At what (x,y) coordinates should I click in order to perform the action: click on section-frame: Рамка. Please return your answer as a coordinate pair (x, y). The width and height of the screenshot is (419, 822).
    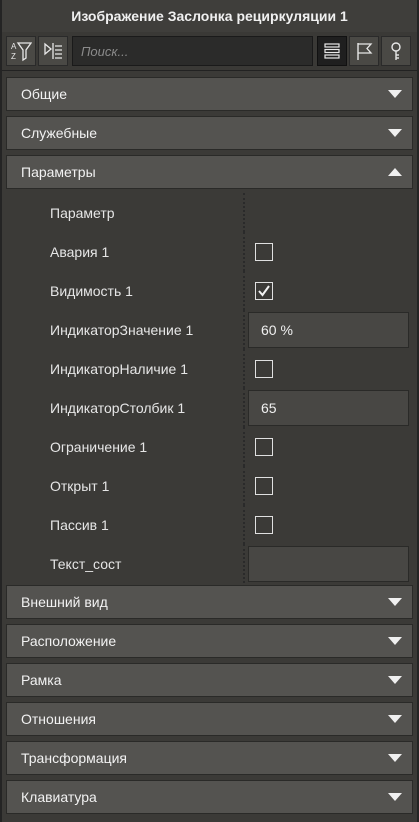
    Looking at the image, I should click on (209, 680).